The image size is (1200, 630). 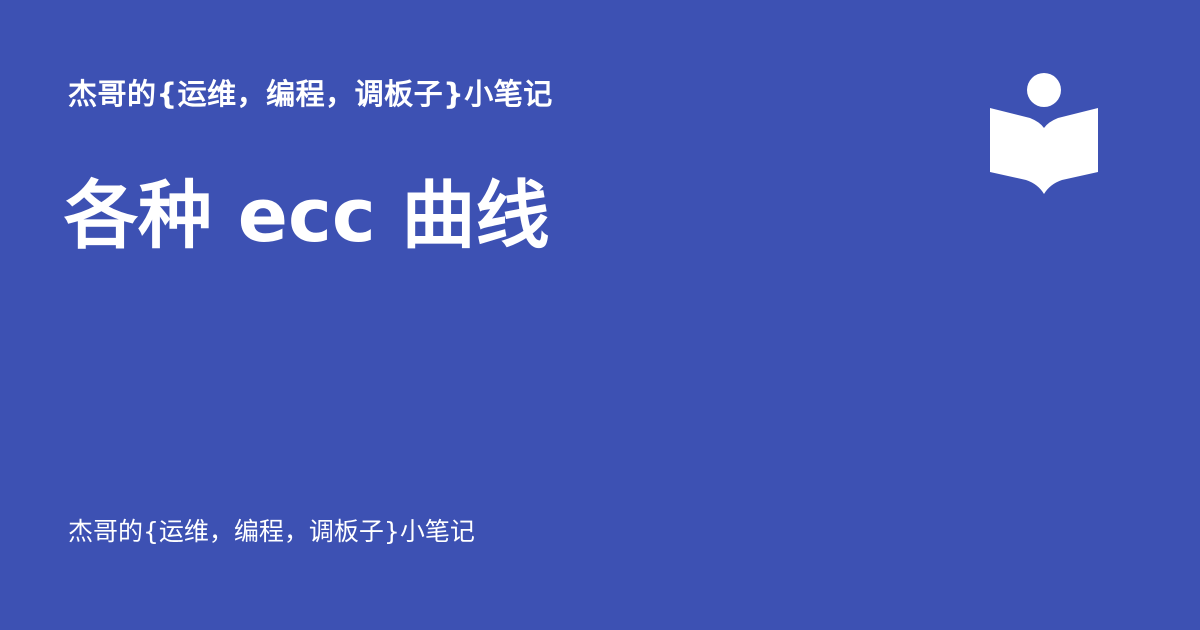 What do you see at coordinates (1044, 133) in the screenshot?
I see `book-reader-icon` at bounding box center [1044, 133].